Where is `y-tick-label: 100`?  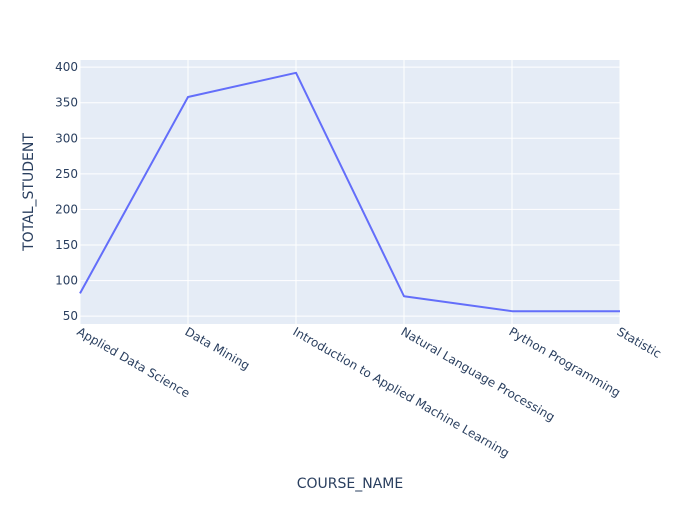 y-tick-label: 100 is located at coordinates (66, 281).